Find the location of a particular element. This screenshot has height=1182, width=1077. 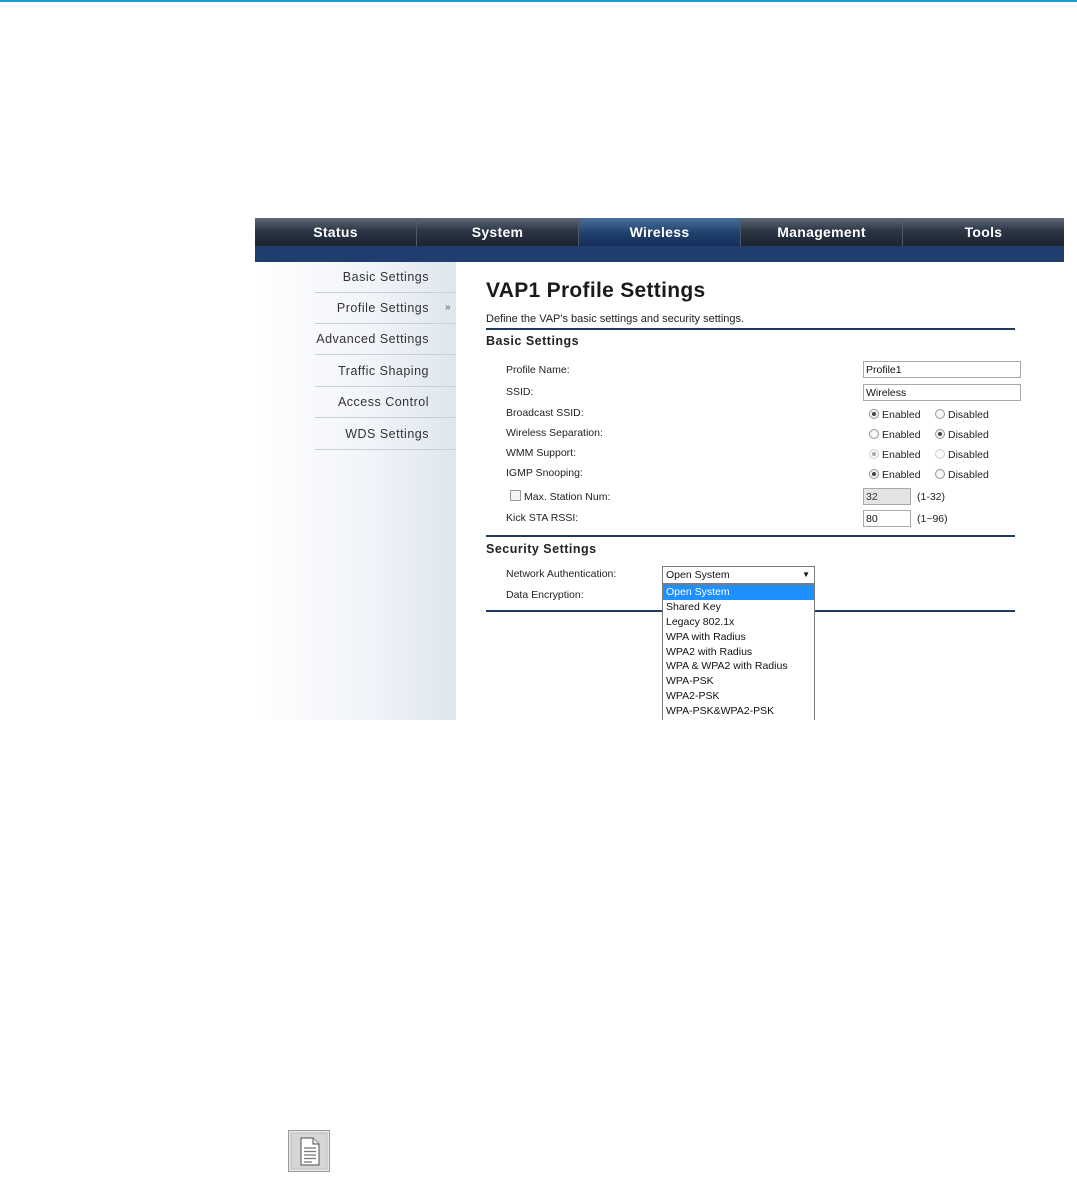

sidebar-item-label: Basic Settings is located at coordinates (385, 277).